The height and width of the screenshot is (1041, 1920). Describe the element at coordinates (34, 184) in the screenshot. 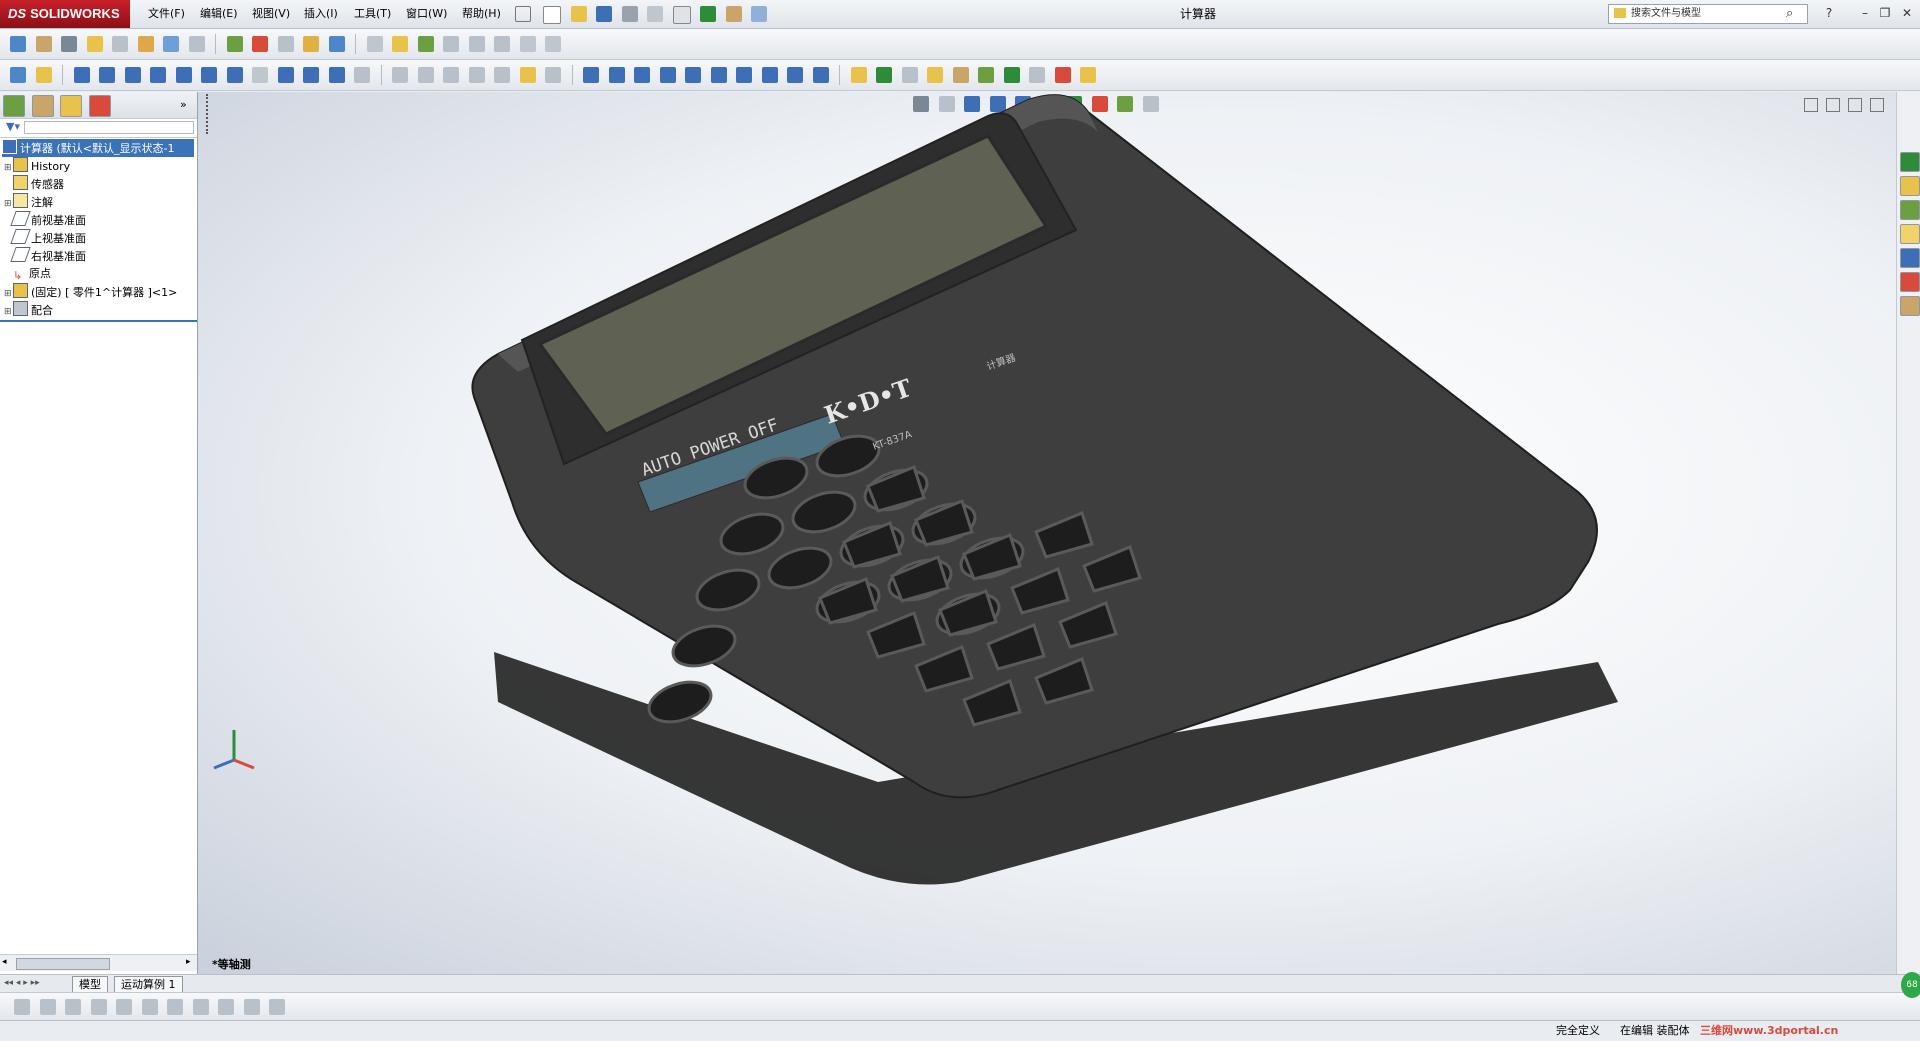

I see `tree-item-sensors: 传感器` at that location.